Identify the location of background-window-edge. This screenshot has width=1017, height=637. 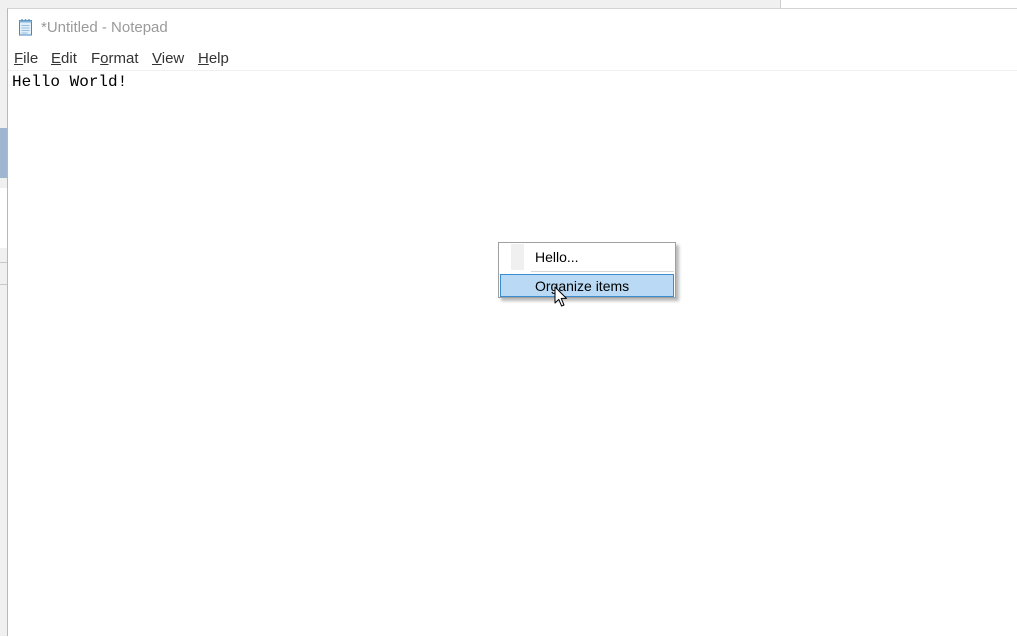
(898, 4).